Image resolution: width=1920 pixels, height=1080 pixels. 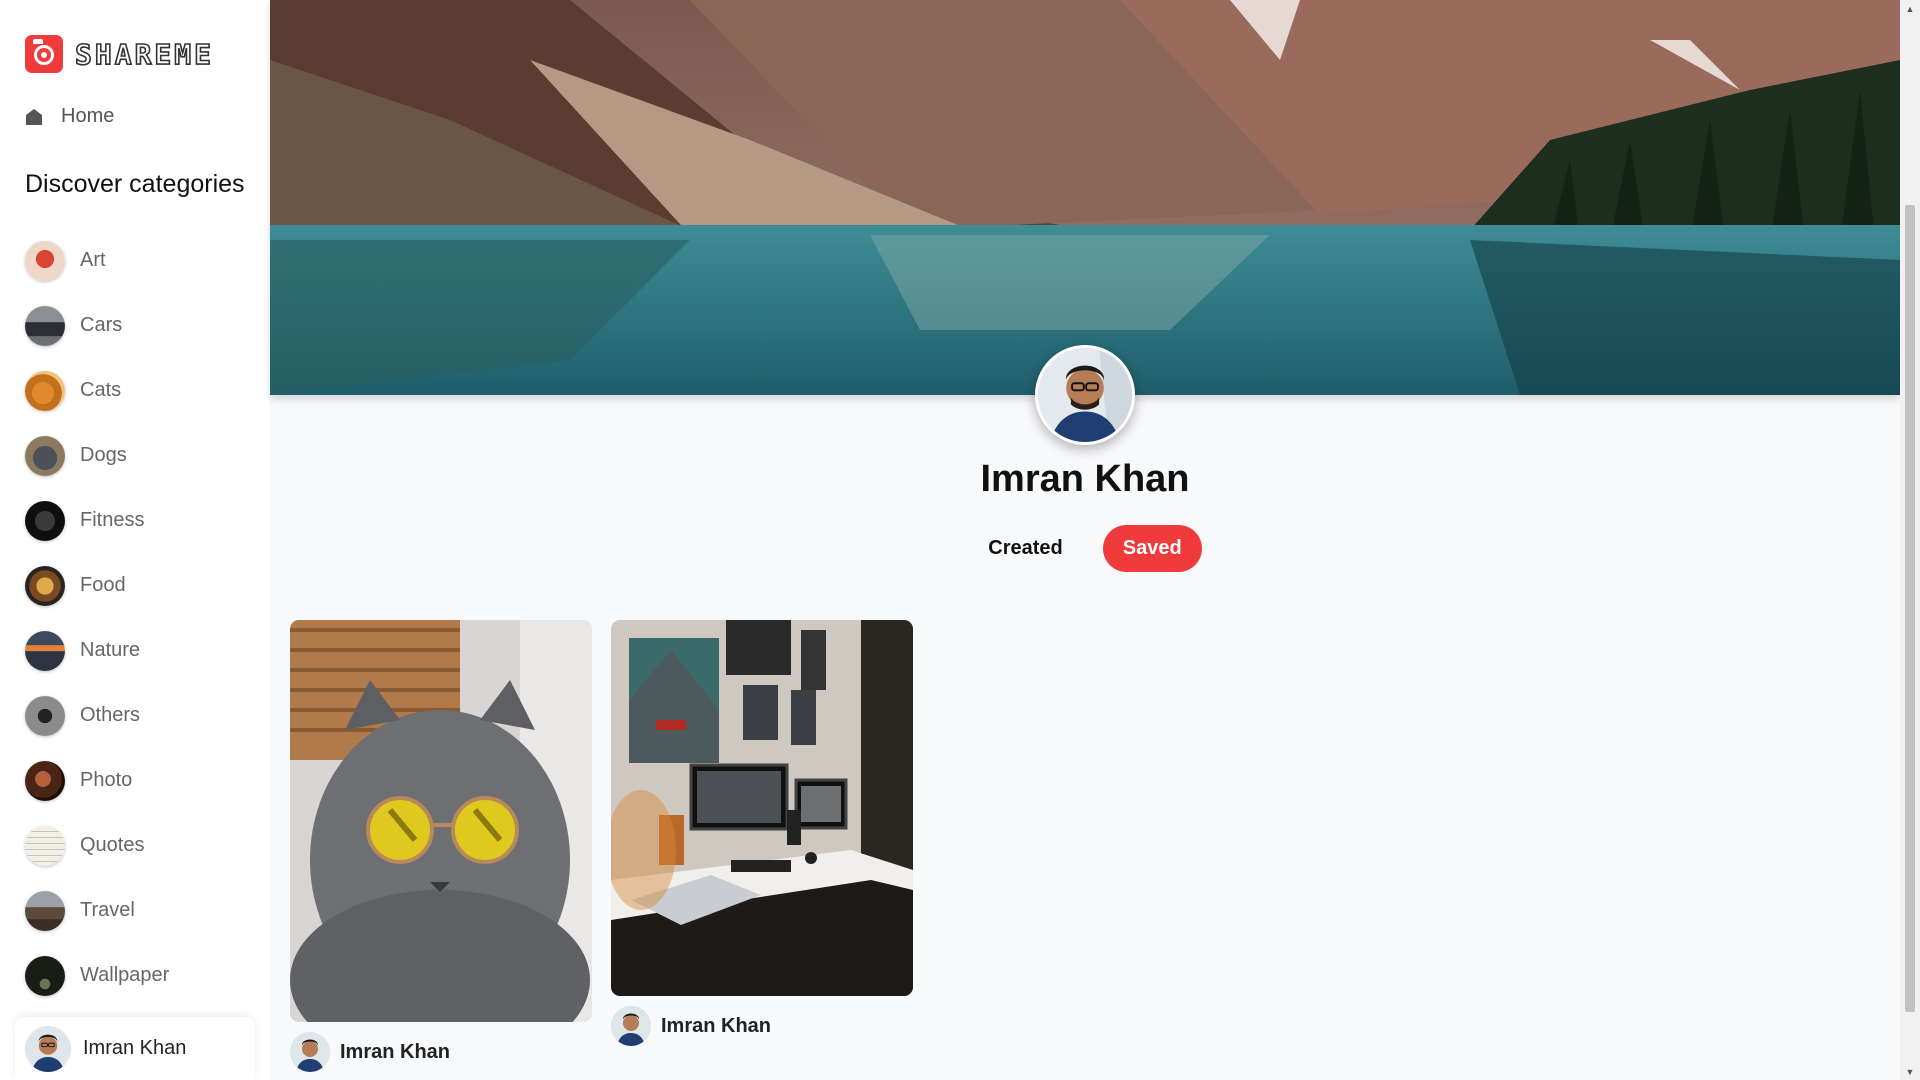 What do you see at coordinates (144, 54) in the screenshot?
I see `logo-text: SHAREME` at bounding box center [144, 54].